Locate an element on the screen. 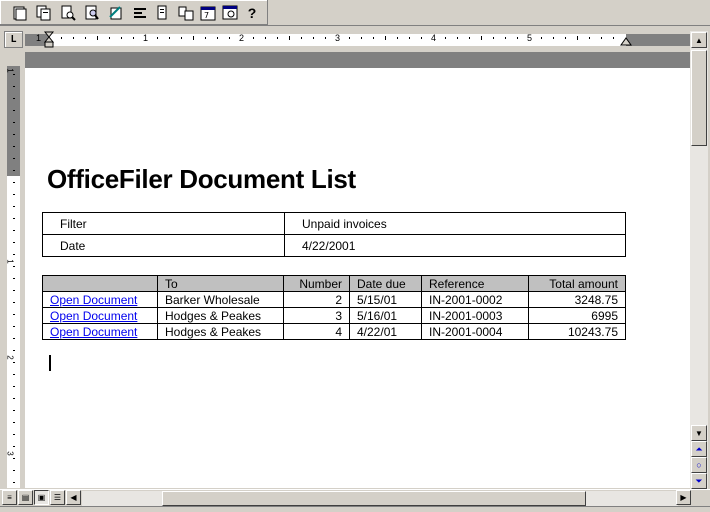 The image size is (710, 512). cell-total: 3248.75 is located at coordinates (577, 299).